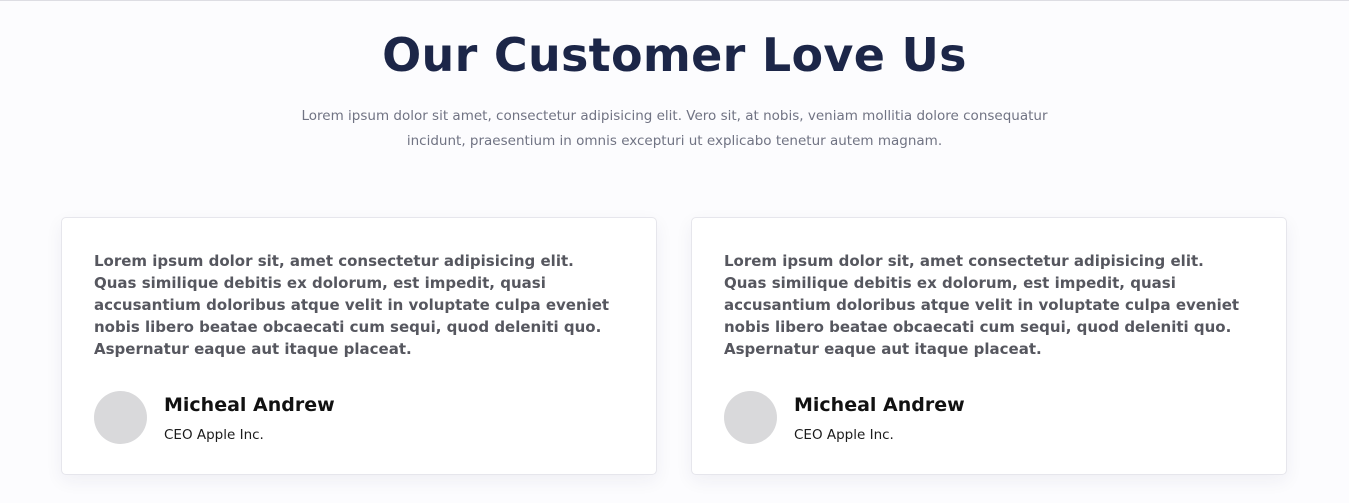  What do you see at coordinates (674, 55) in the screenshot?
I see `section-title: Our Customer Love Us` at bounding box center [674, 55].